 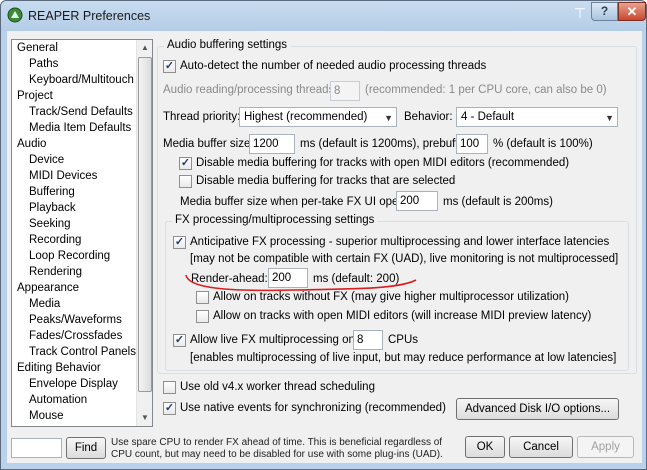 What do you see at coordinates (368, 340) in the screenshot?
I see `live-fx-cpus-field: 8` at bounding box center [368, 340].